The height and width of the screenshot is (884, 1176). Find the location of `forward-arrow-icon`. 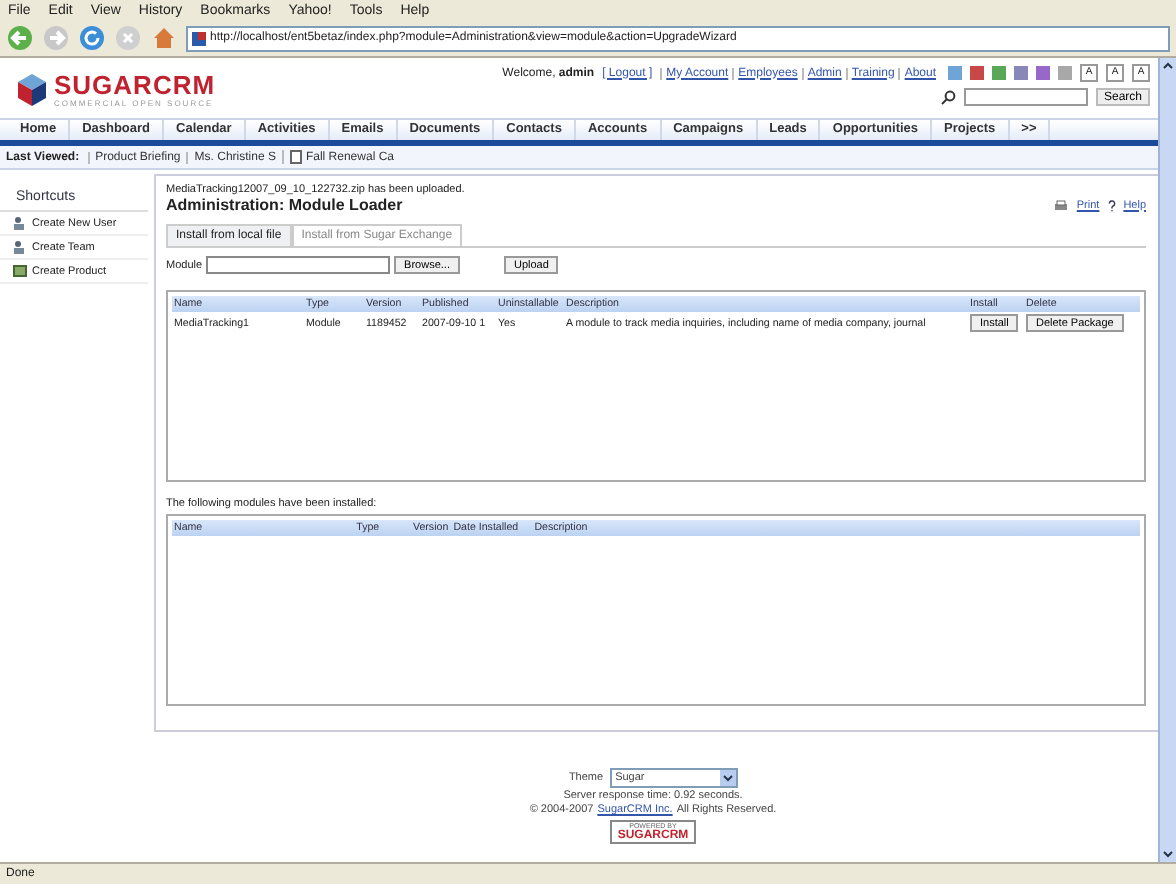

forward-arrow-icon is located at coordinates (56, 38).